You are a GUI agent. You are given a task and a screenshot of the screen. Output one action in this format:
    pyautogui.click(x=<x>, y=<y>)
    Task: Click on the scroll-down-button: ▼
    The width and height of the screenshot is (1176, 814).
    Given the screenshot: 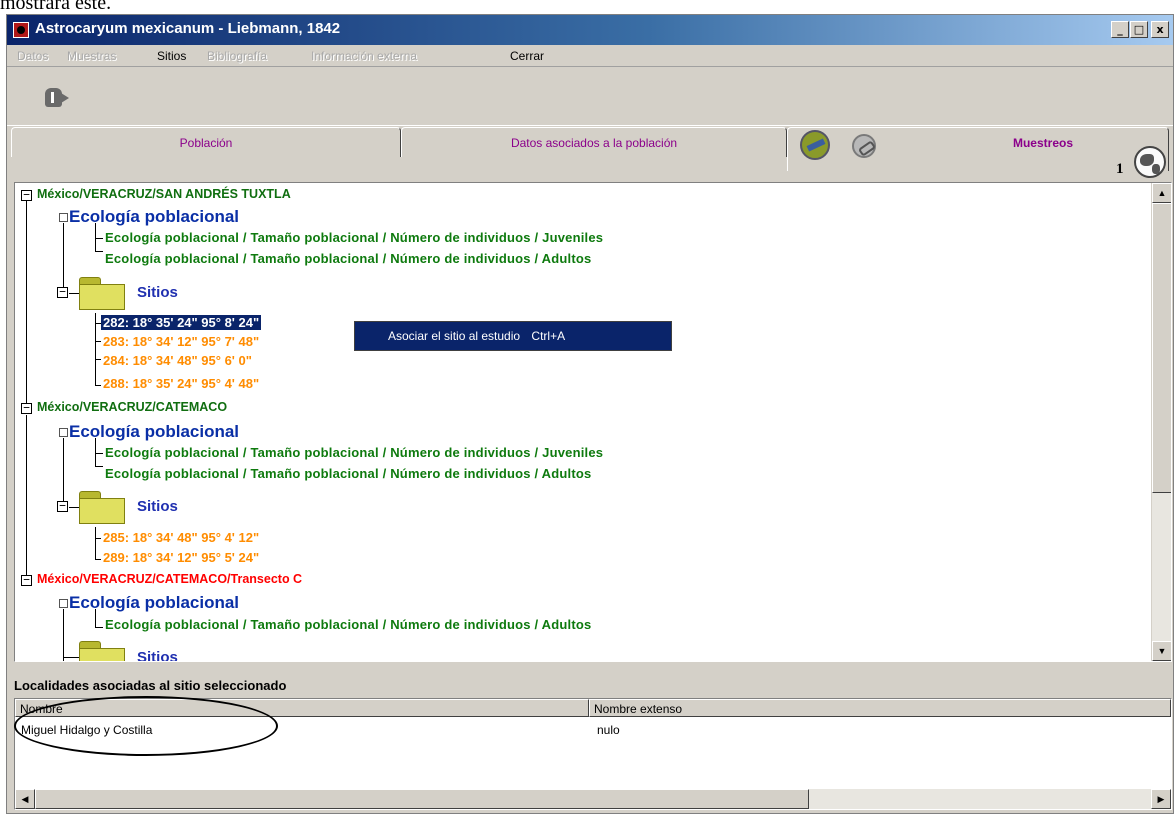 What is the action you would take?
    pyautogui.click(x=1161, y=651)
    